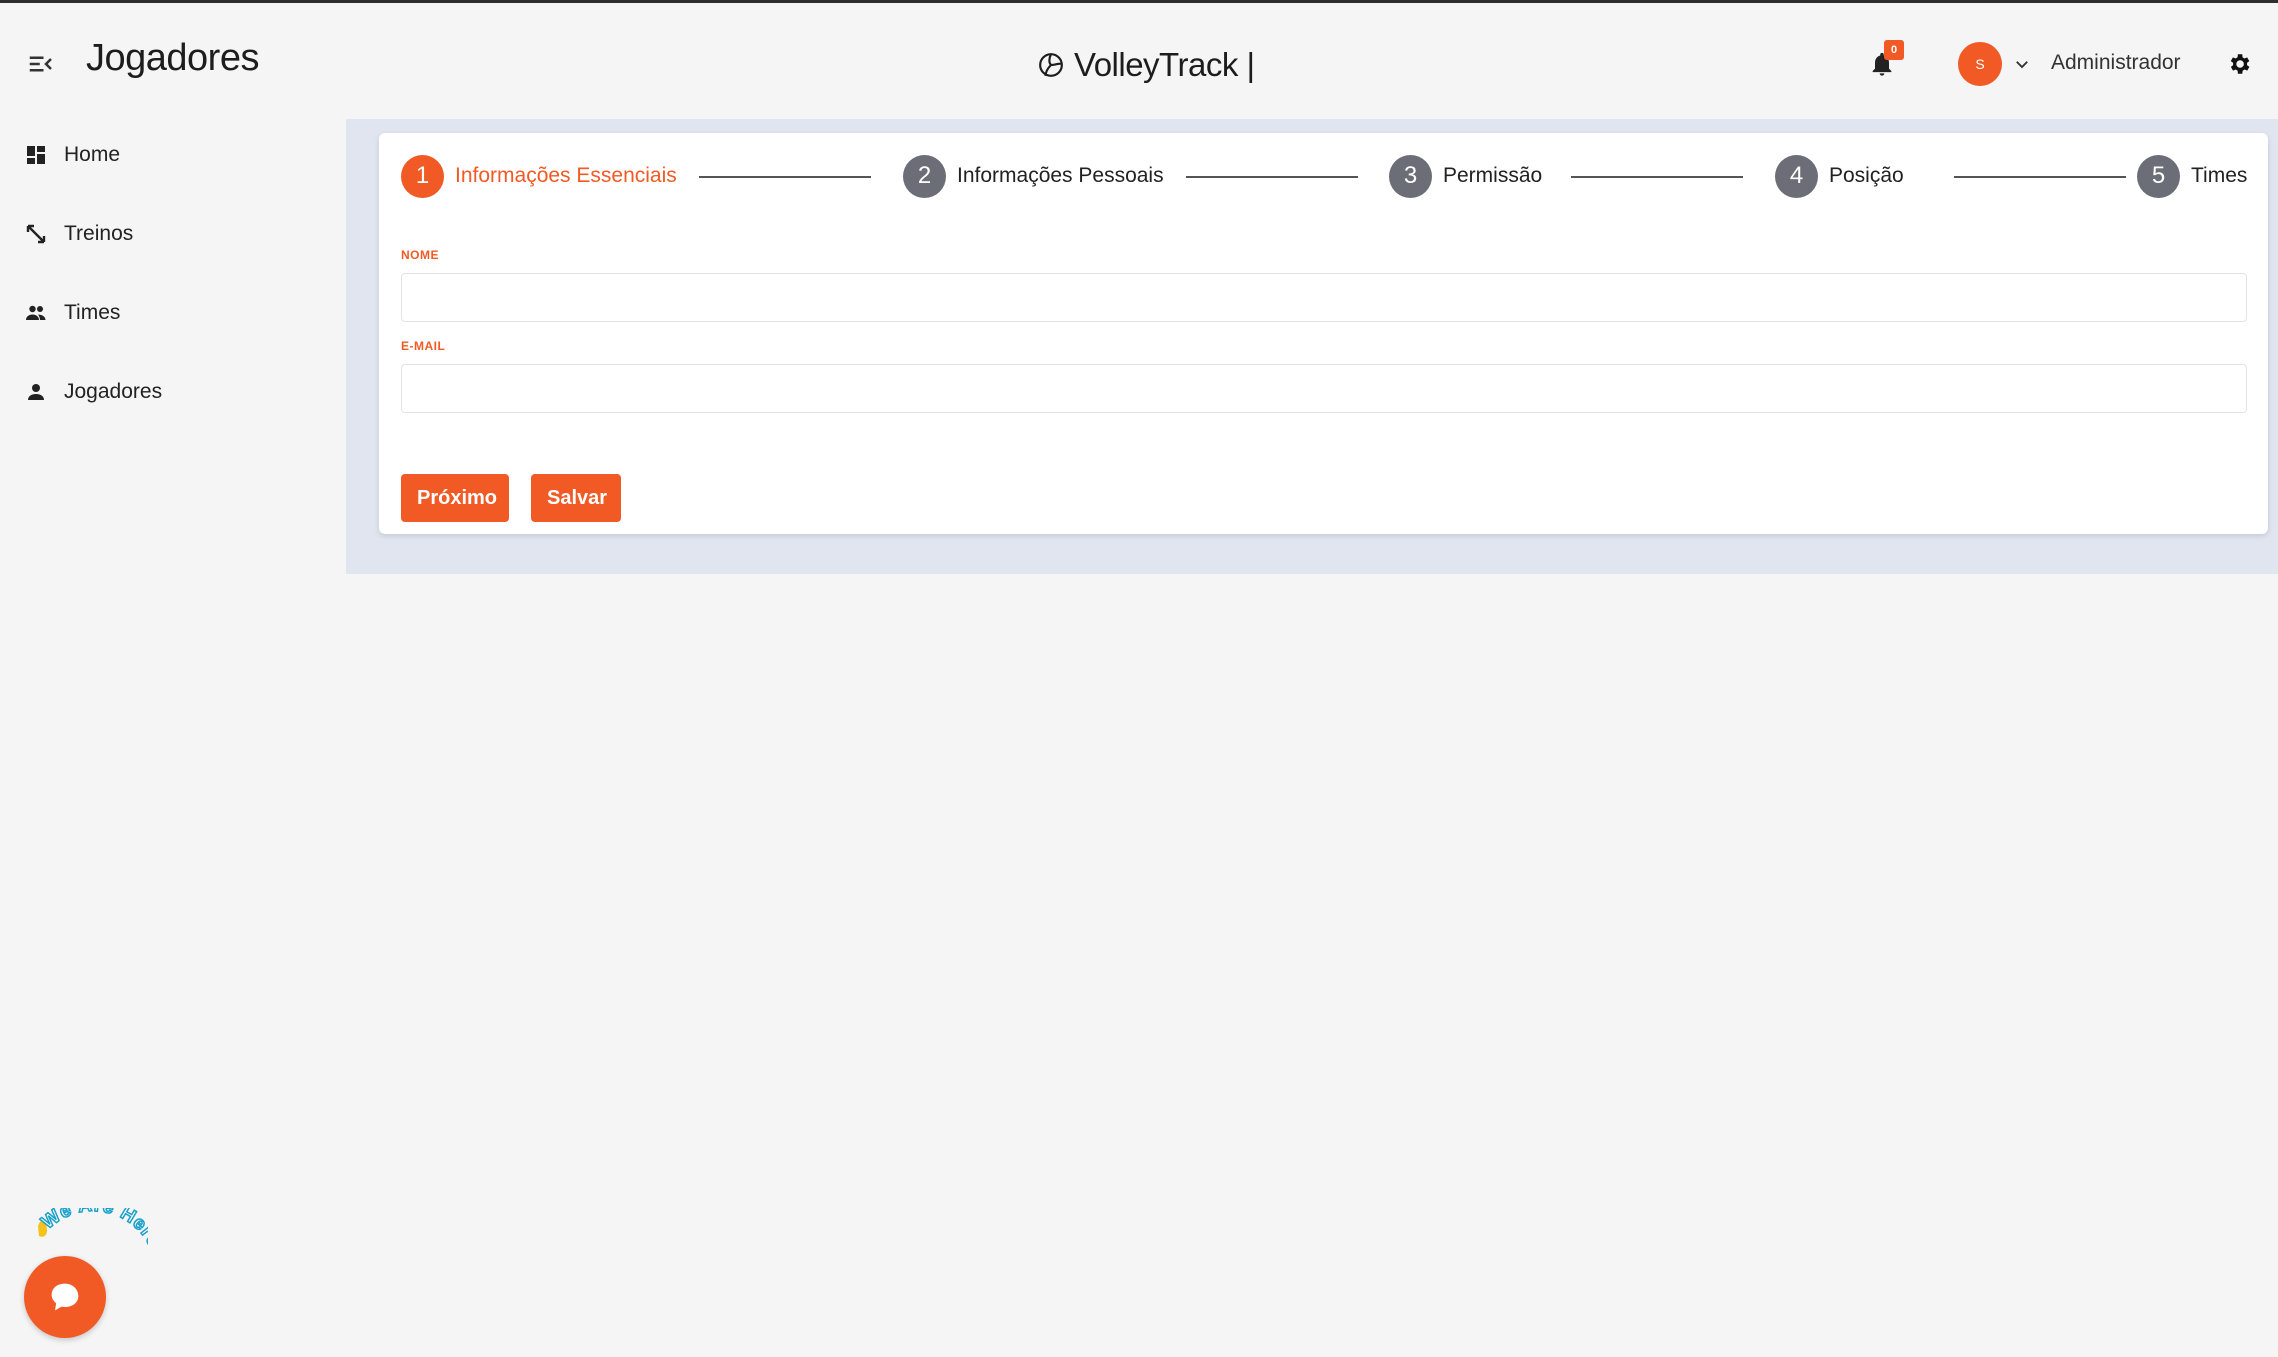 The width and height of the screenshot is (2278, 1357). Describe the element at coordinates (1866, 175) in the screenshot. I see `step-label: Posição` at that location.